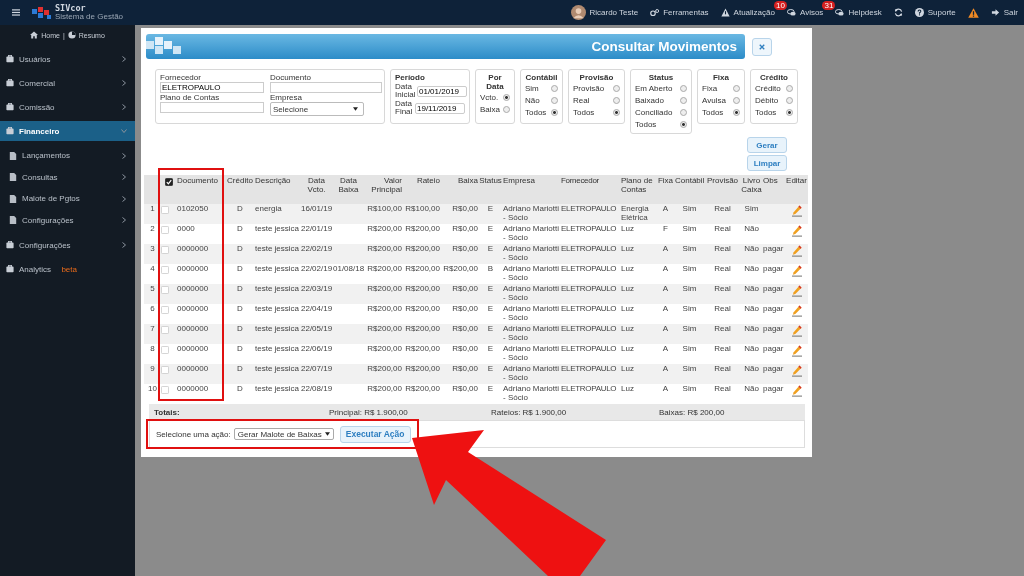  Describe the element at coordinates (67, 107) in the screenshot. I see `sidebar-item: Comissão` at that location.